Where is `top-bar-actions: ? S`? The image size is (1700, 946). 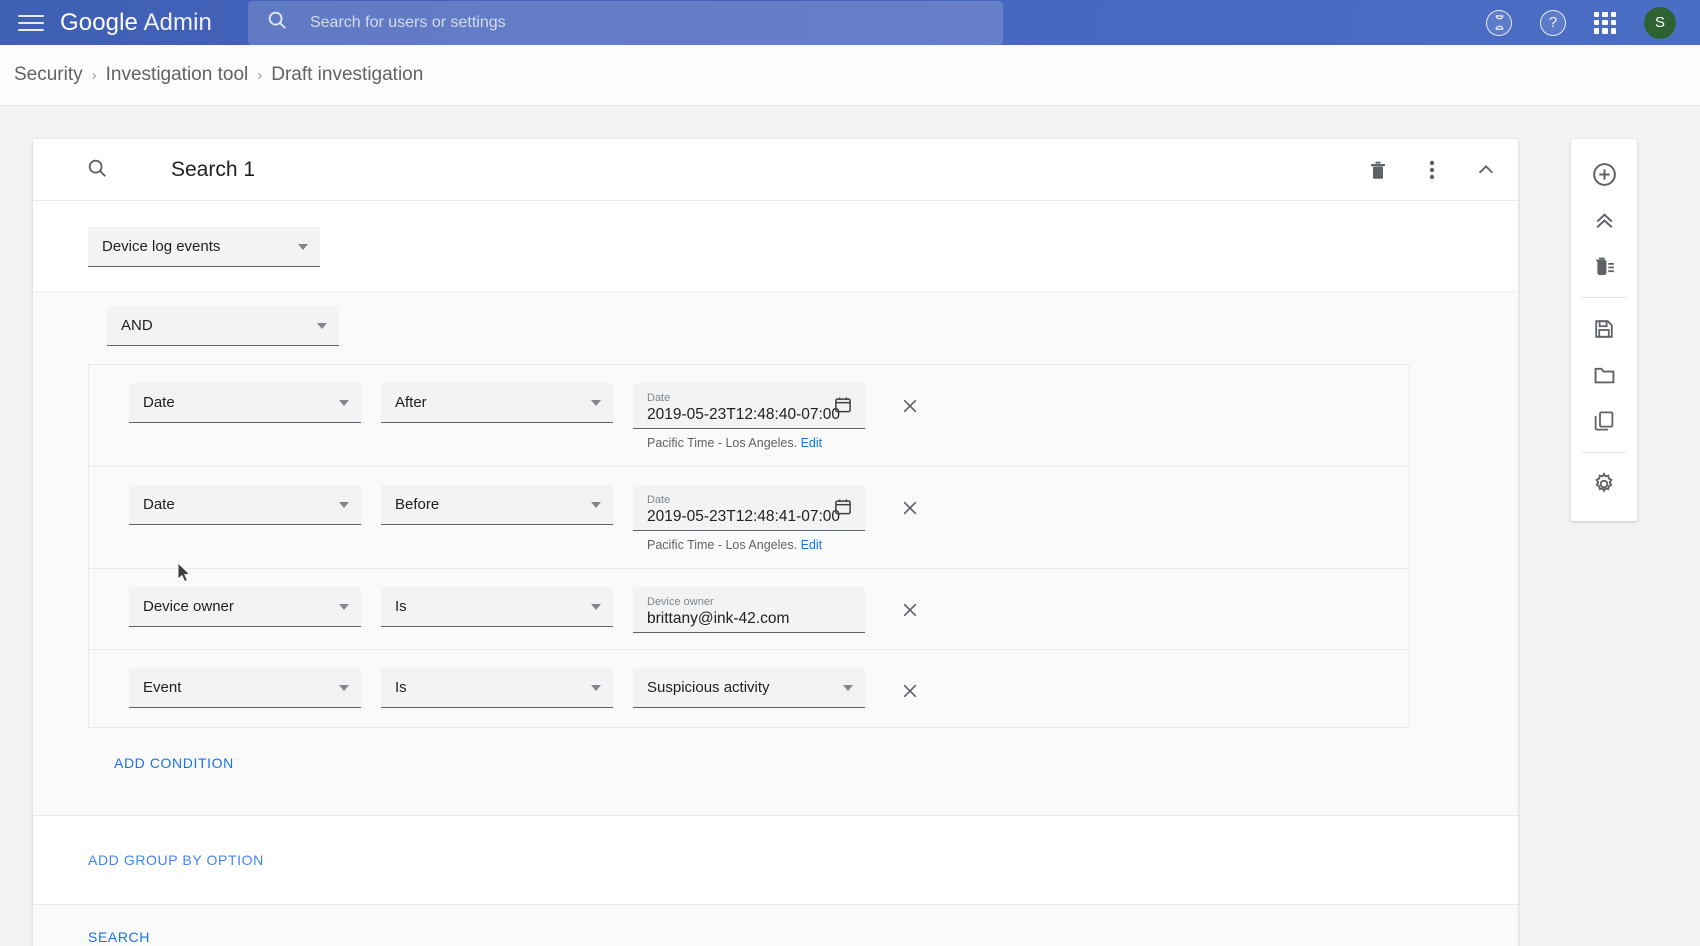 top-bar-actions: ? S is located at coordinates (1584, 22).